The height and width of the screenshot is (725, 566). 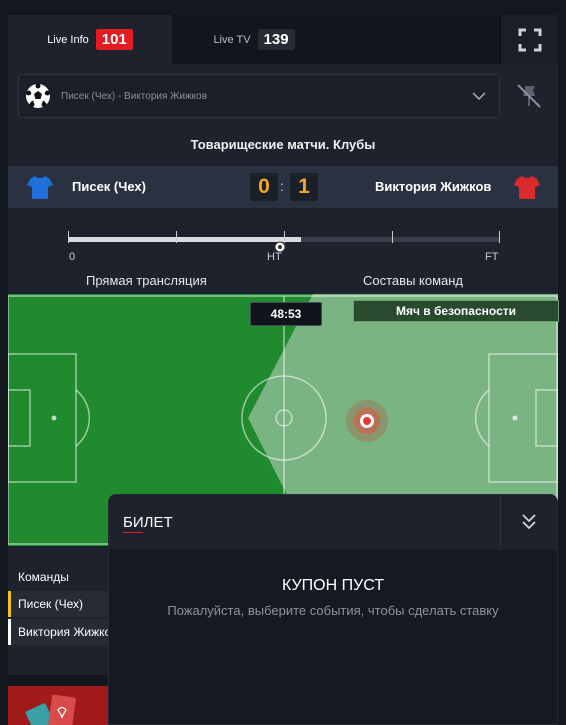 I want to click on soccer-ball-icon, so click(x=38, y=95).